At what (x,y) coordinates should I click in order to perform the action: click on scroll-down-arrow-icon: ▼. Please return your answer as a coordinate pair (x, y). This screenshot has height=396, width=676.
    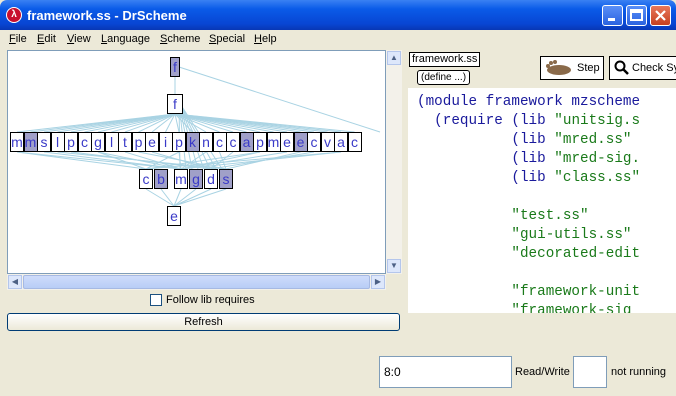
    Looking at the image, I should click on (394, 266).